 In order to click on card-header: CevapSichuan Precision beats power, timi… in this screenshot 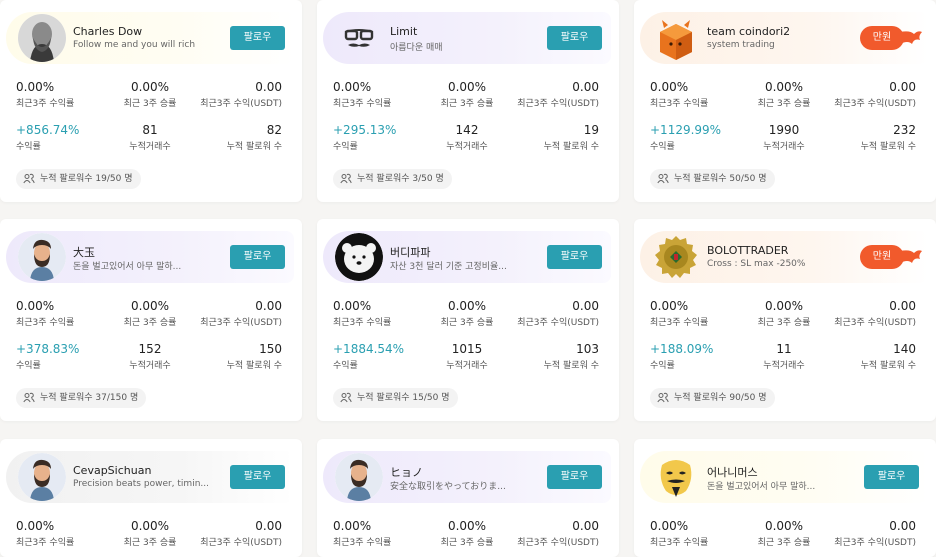, I will do `click(150, 477)`.